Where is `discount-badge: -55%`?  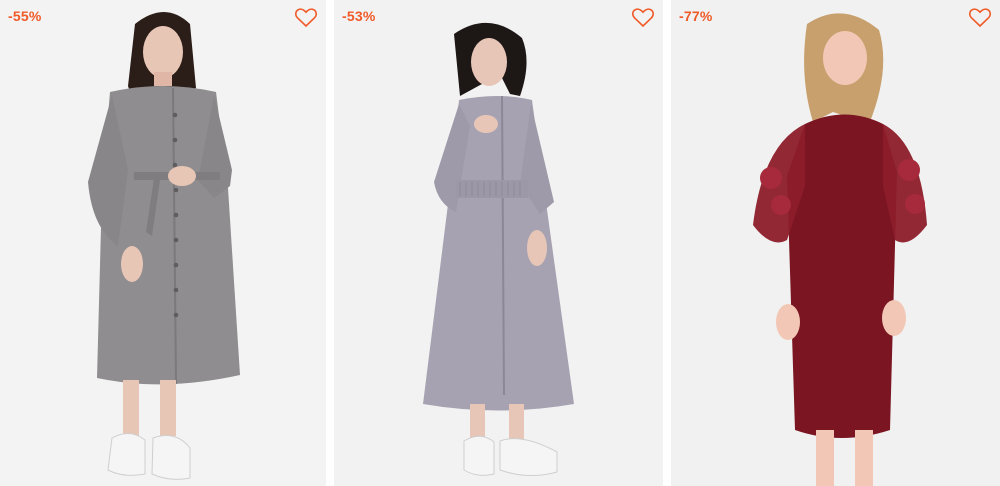
discount-badge: -55% is located at coordinates (25, 16).